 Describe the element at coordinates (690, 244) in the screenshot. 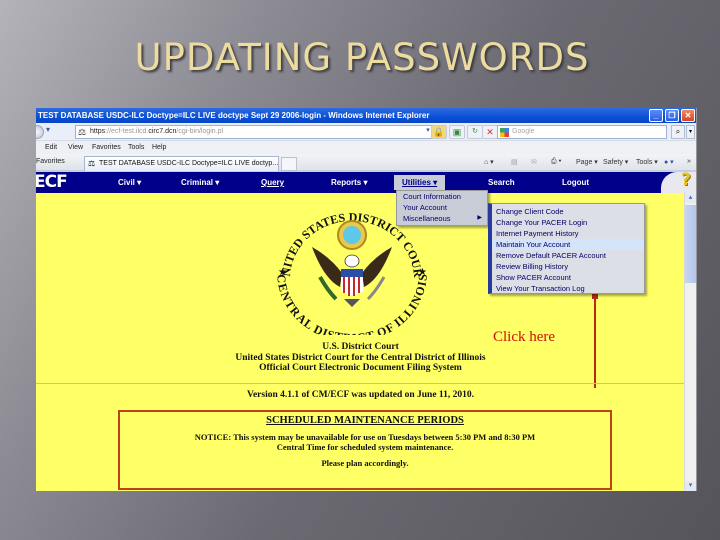

I see `scroll-thumb` at that location.